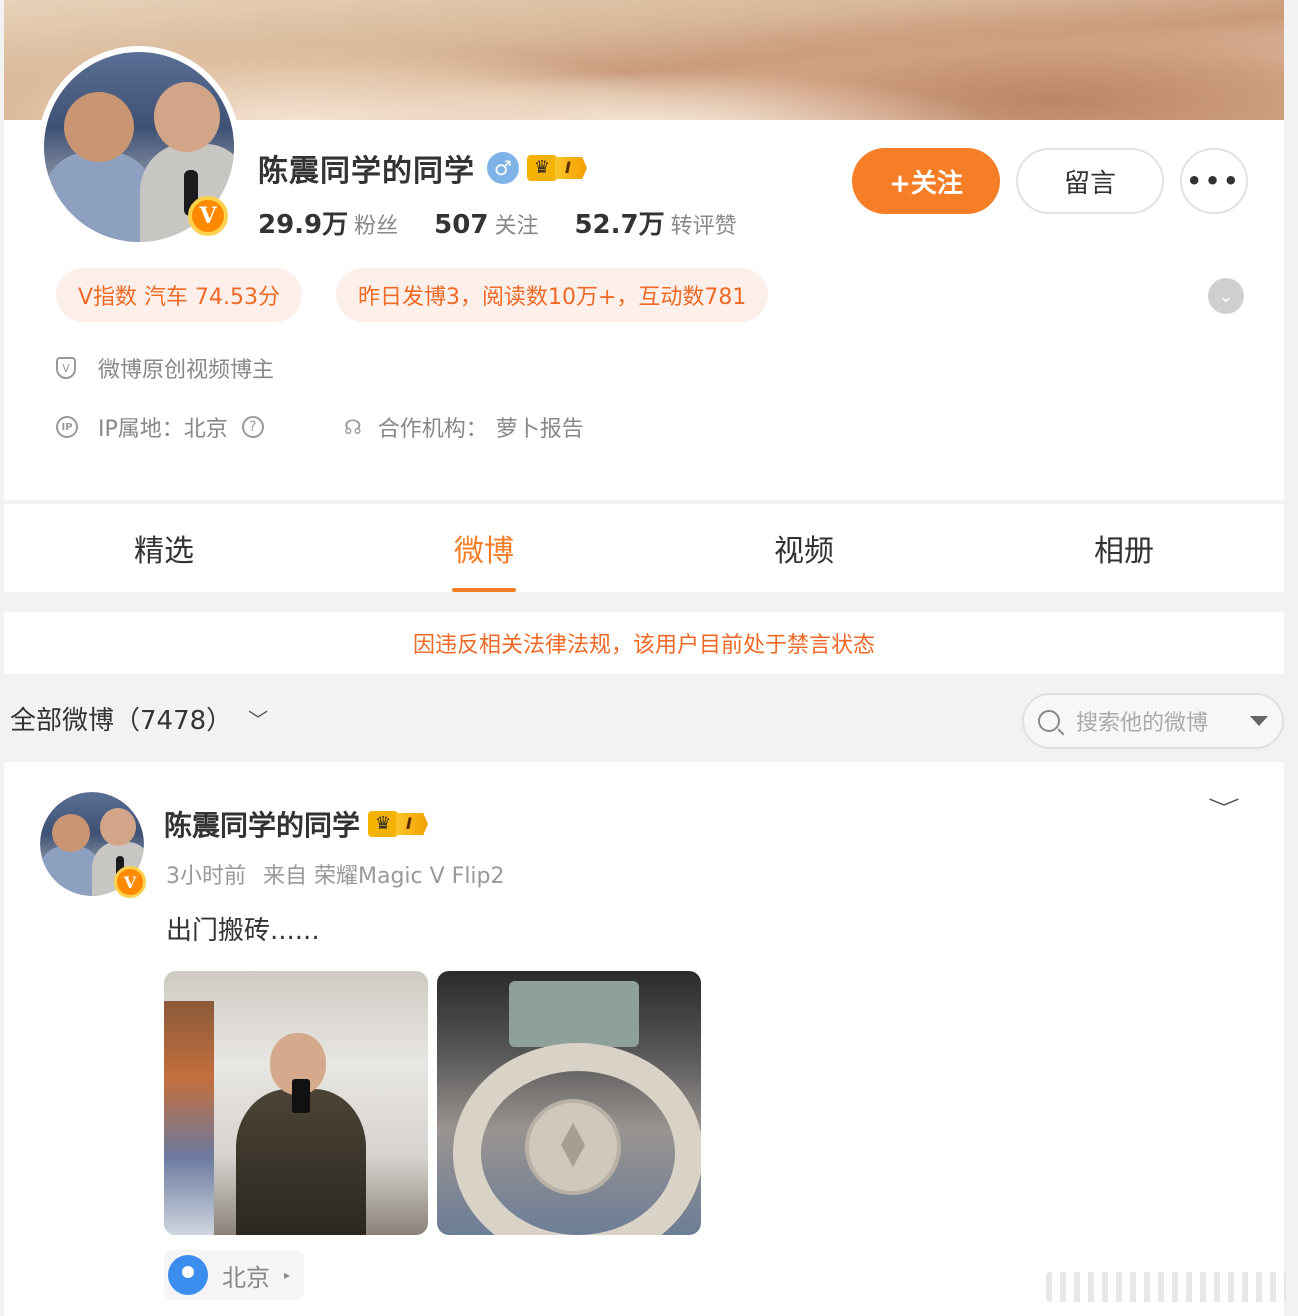  I want to click on arrow-right-icon: ▸, so click(287, 1275).